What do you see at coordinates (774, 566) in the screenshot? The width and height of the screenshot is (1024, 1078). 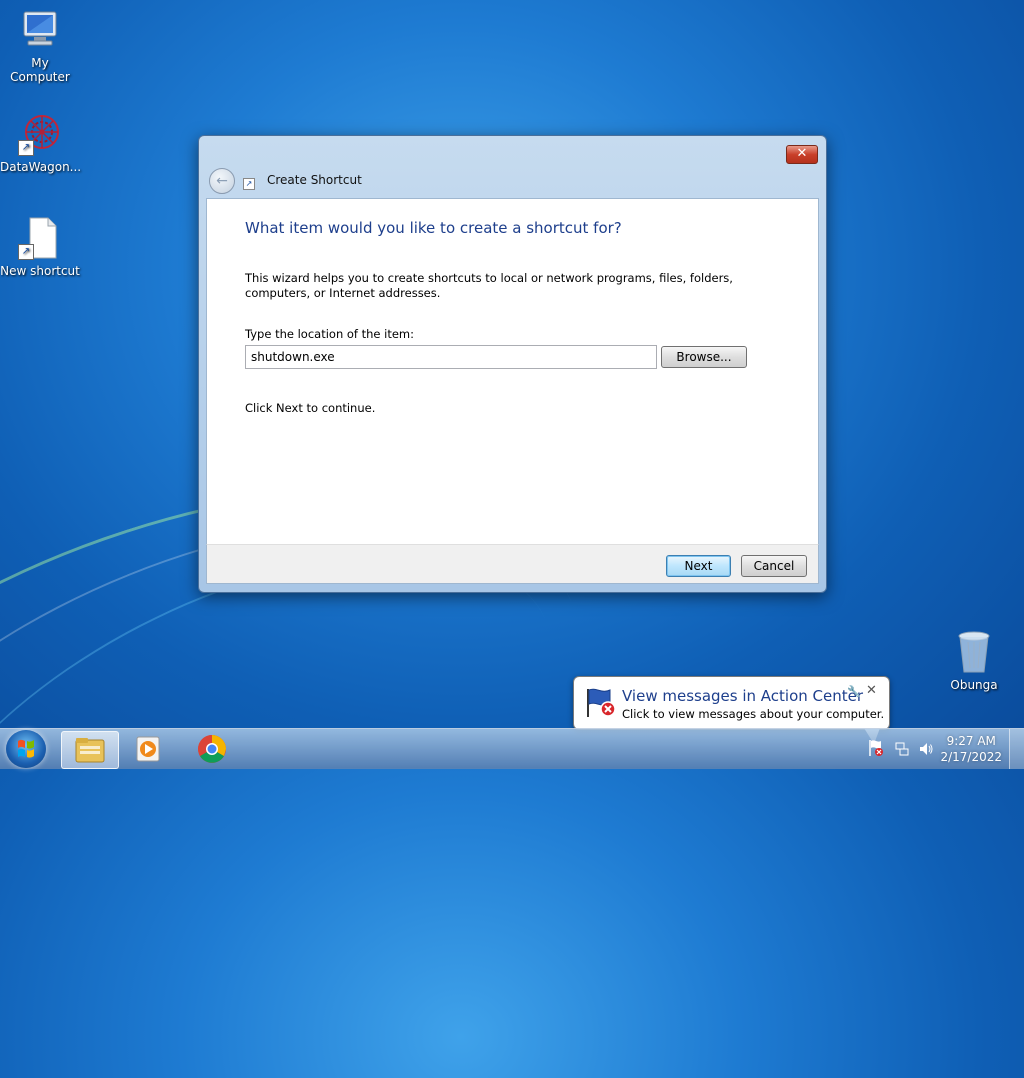 I see `cancel-button: Cancel` at bounding box center [774, 566].